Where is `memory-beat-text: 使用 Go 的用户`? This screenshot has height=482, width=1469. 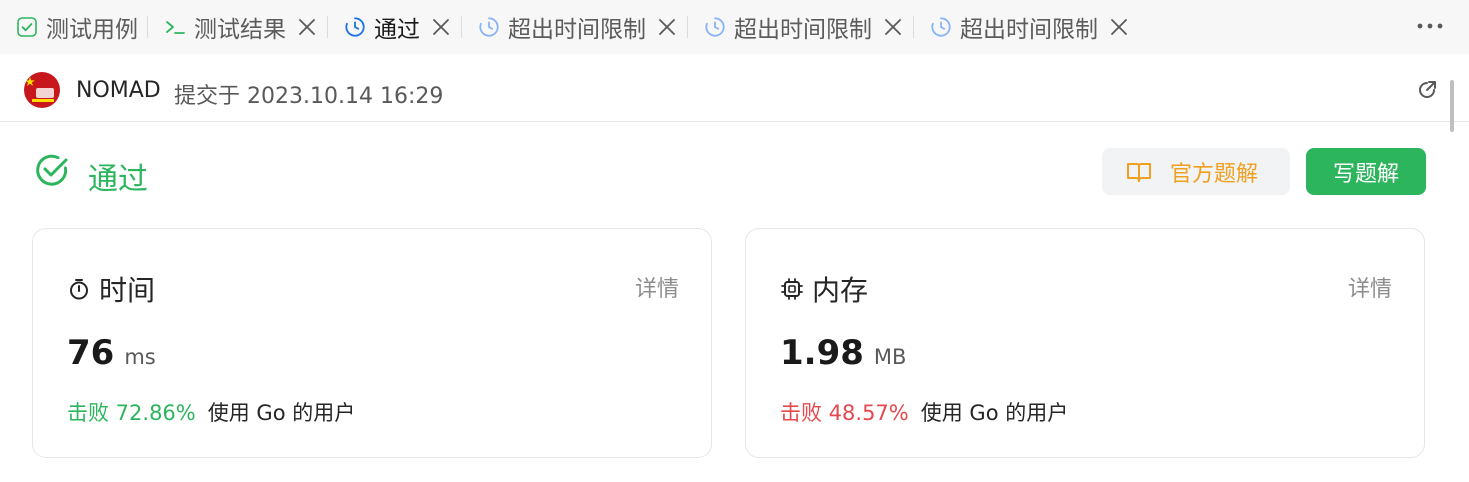 memory-beat-text: 使用 Go 的用户 is located at coordinates (994, 413).